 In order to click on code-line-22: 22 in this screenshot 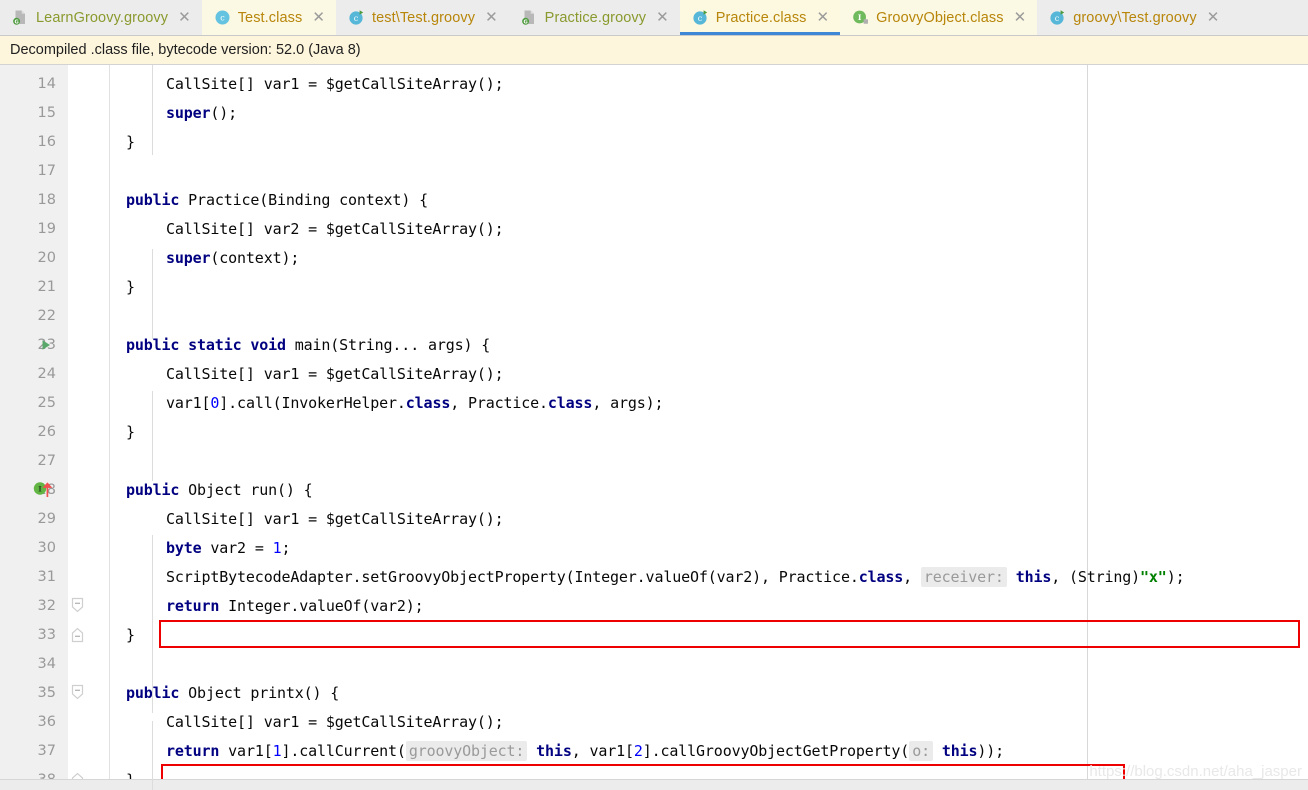, I will do `click(654, 315)`.